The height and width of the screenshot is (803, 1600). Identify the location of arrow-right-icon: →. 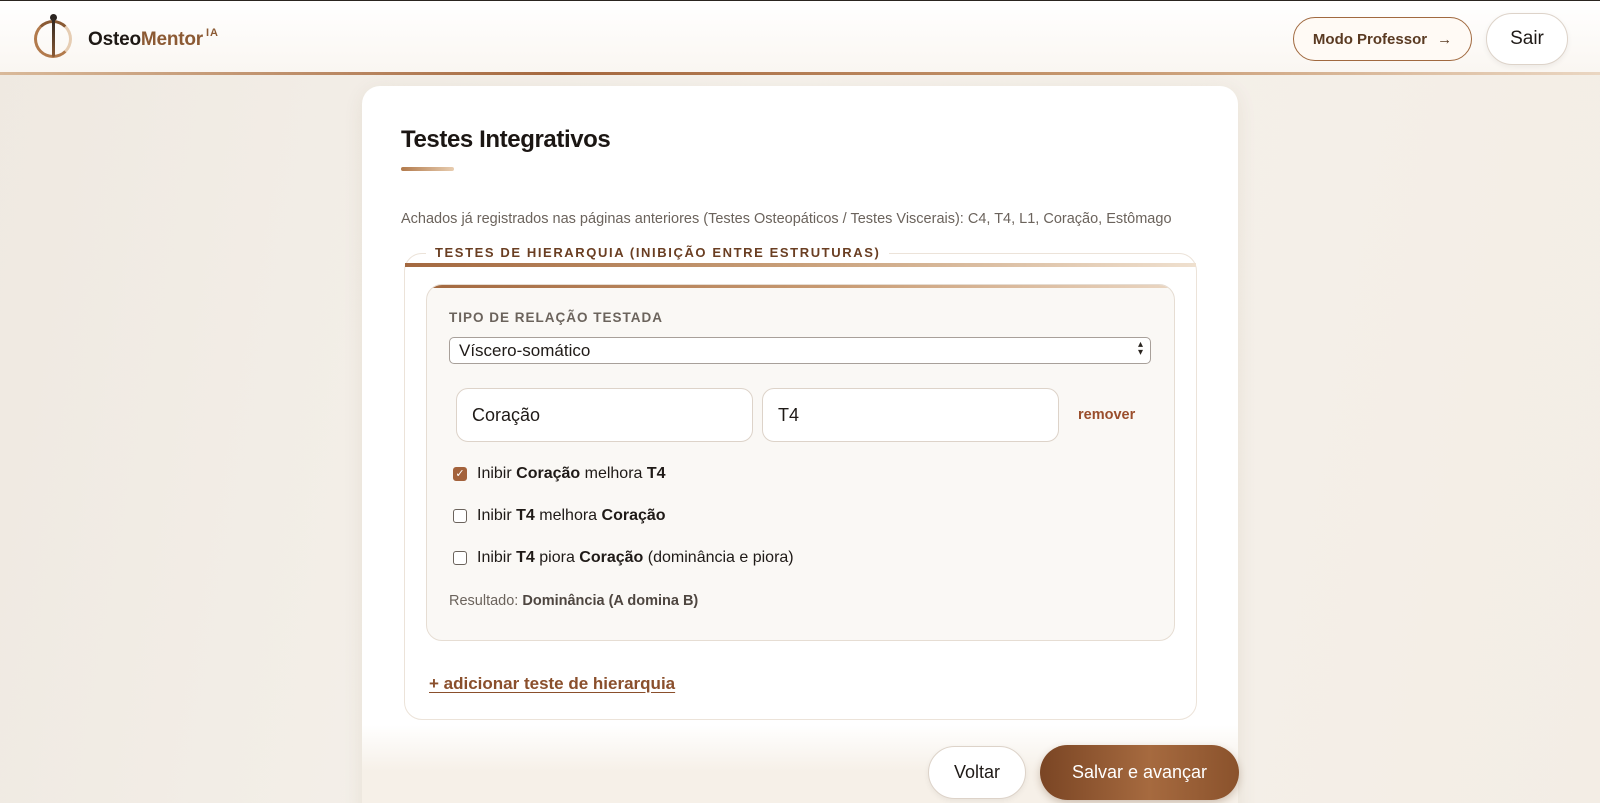
(1445, 39).